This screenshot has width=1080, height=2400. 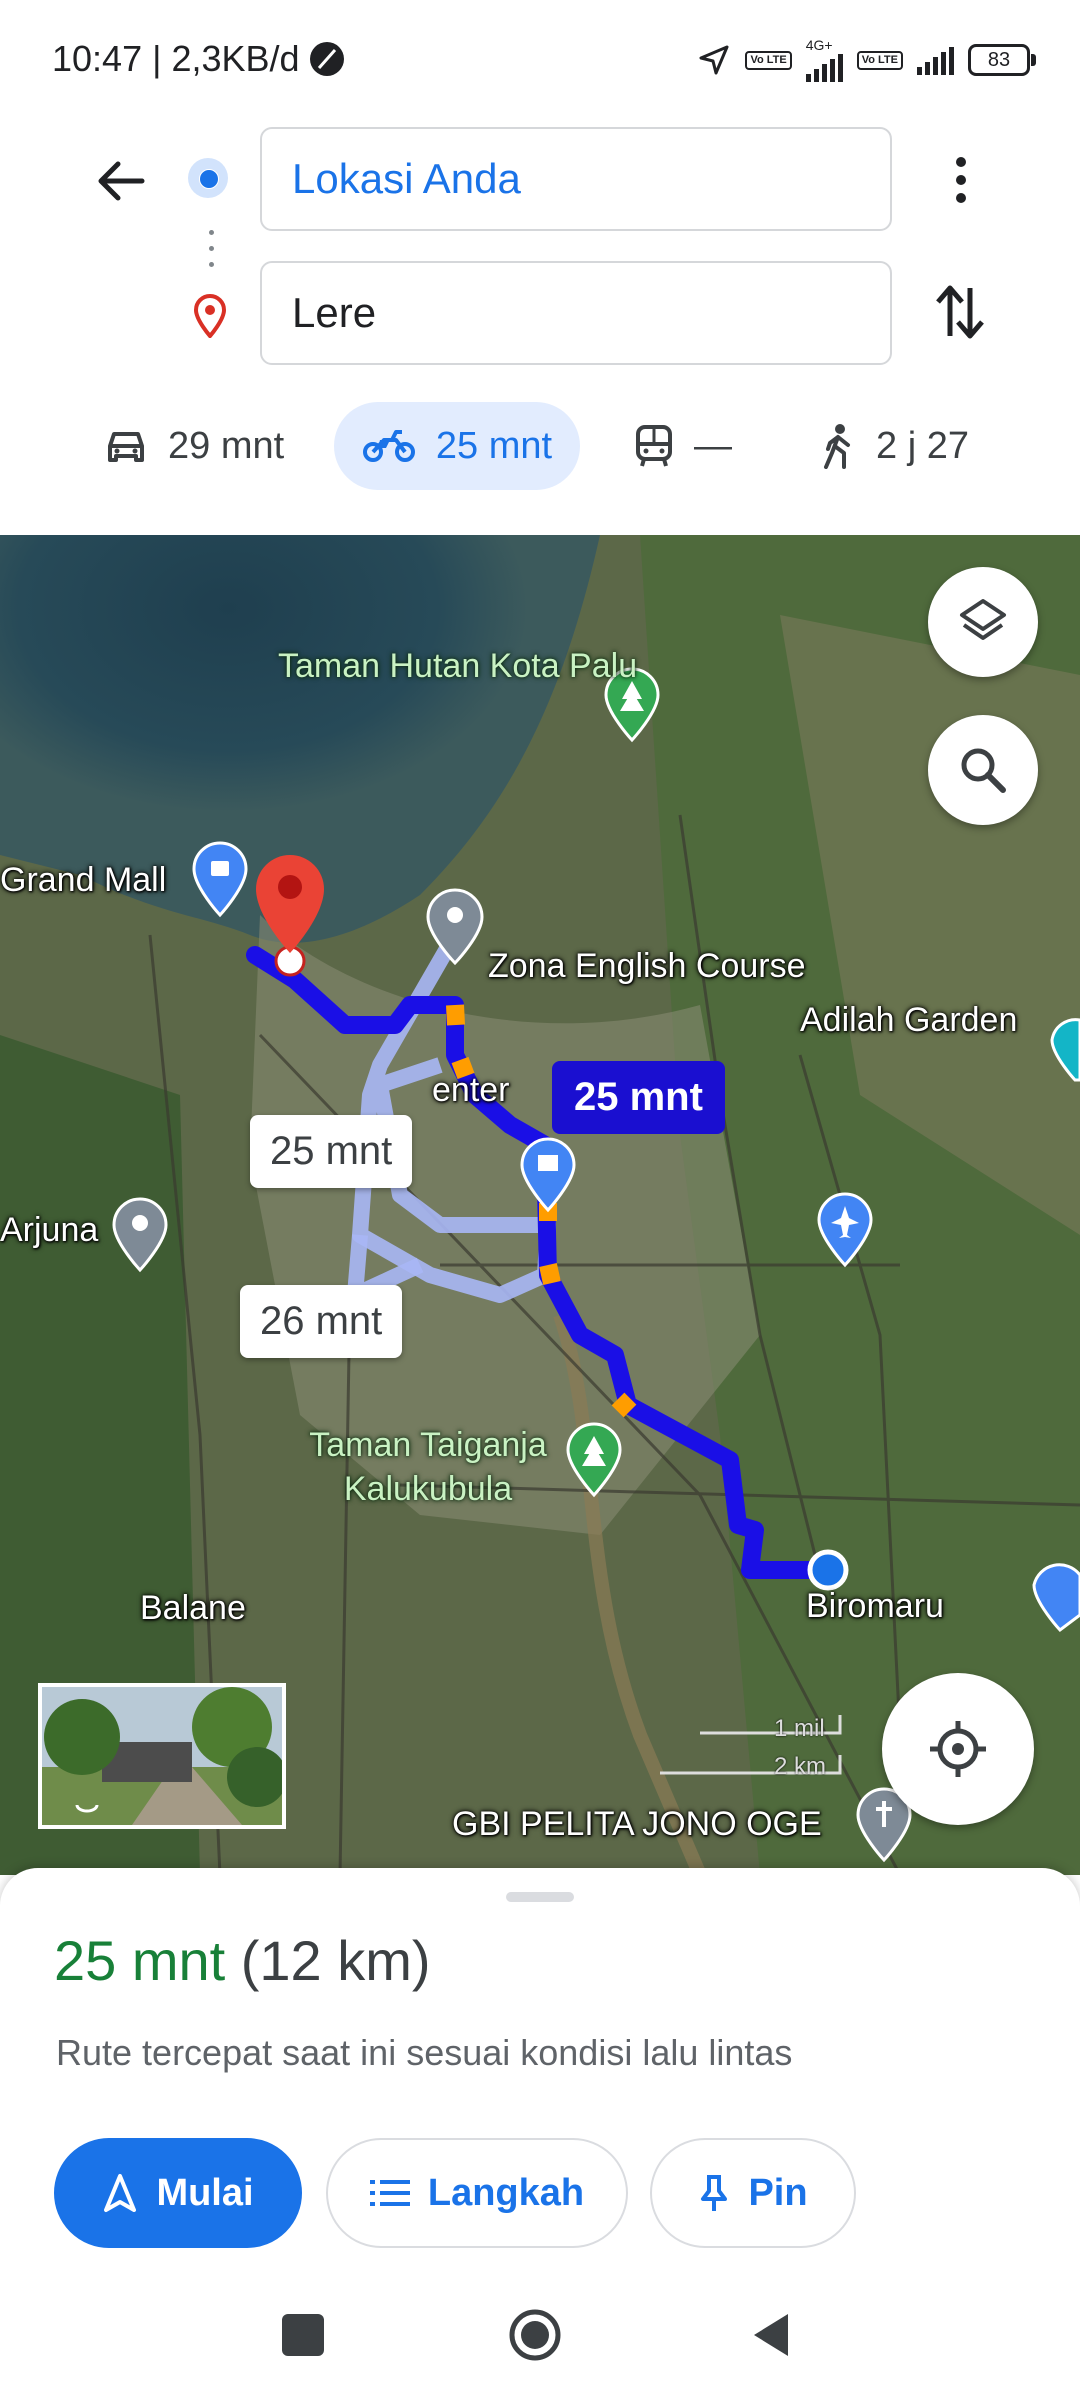 What do you see at coordinates (140, 1960) in the screenshot?
I see `route-duration: 25 mnt` at bounding box center [140, 1960].